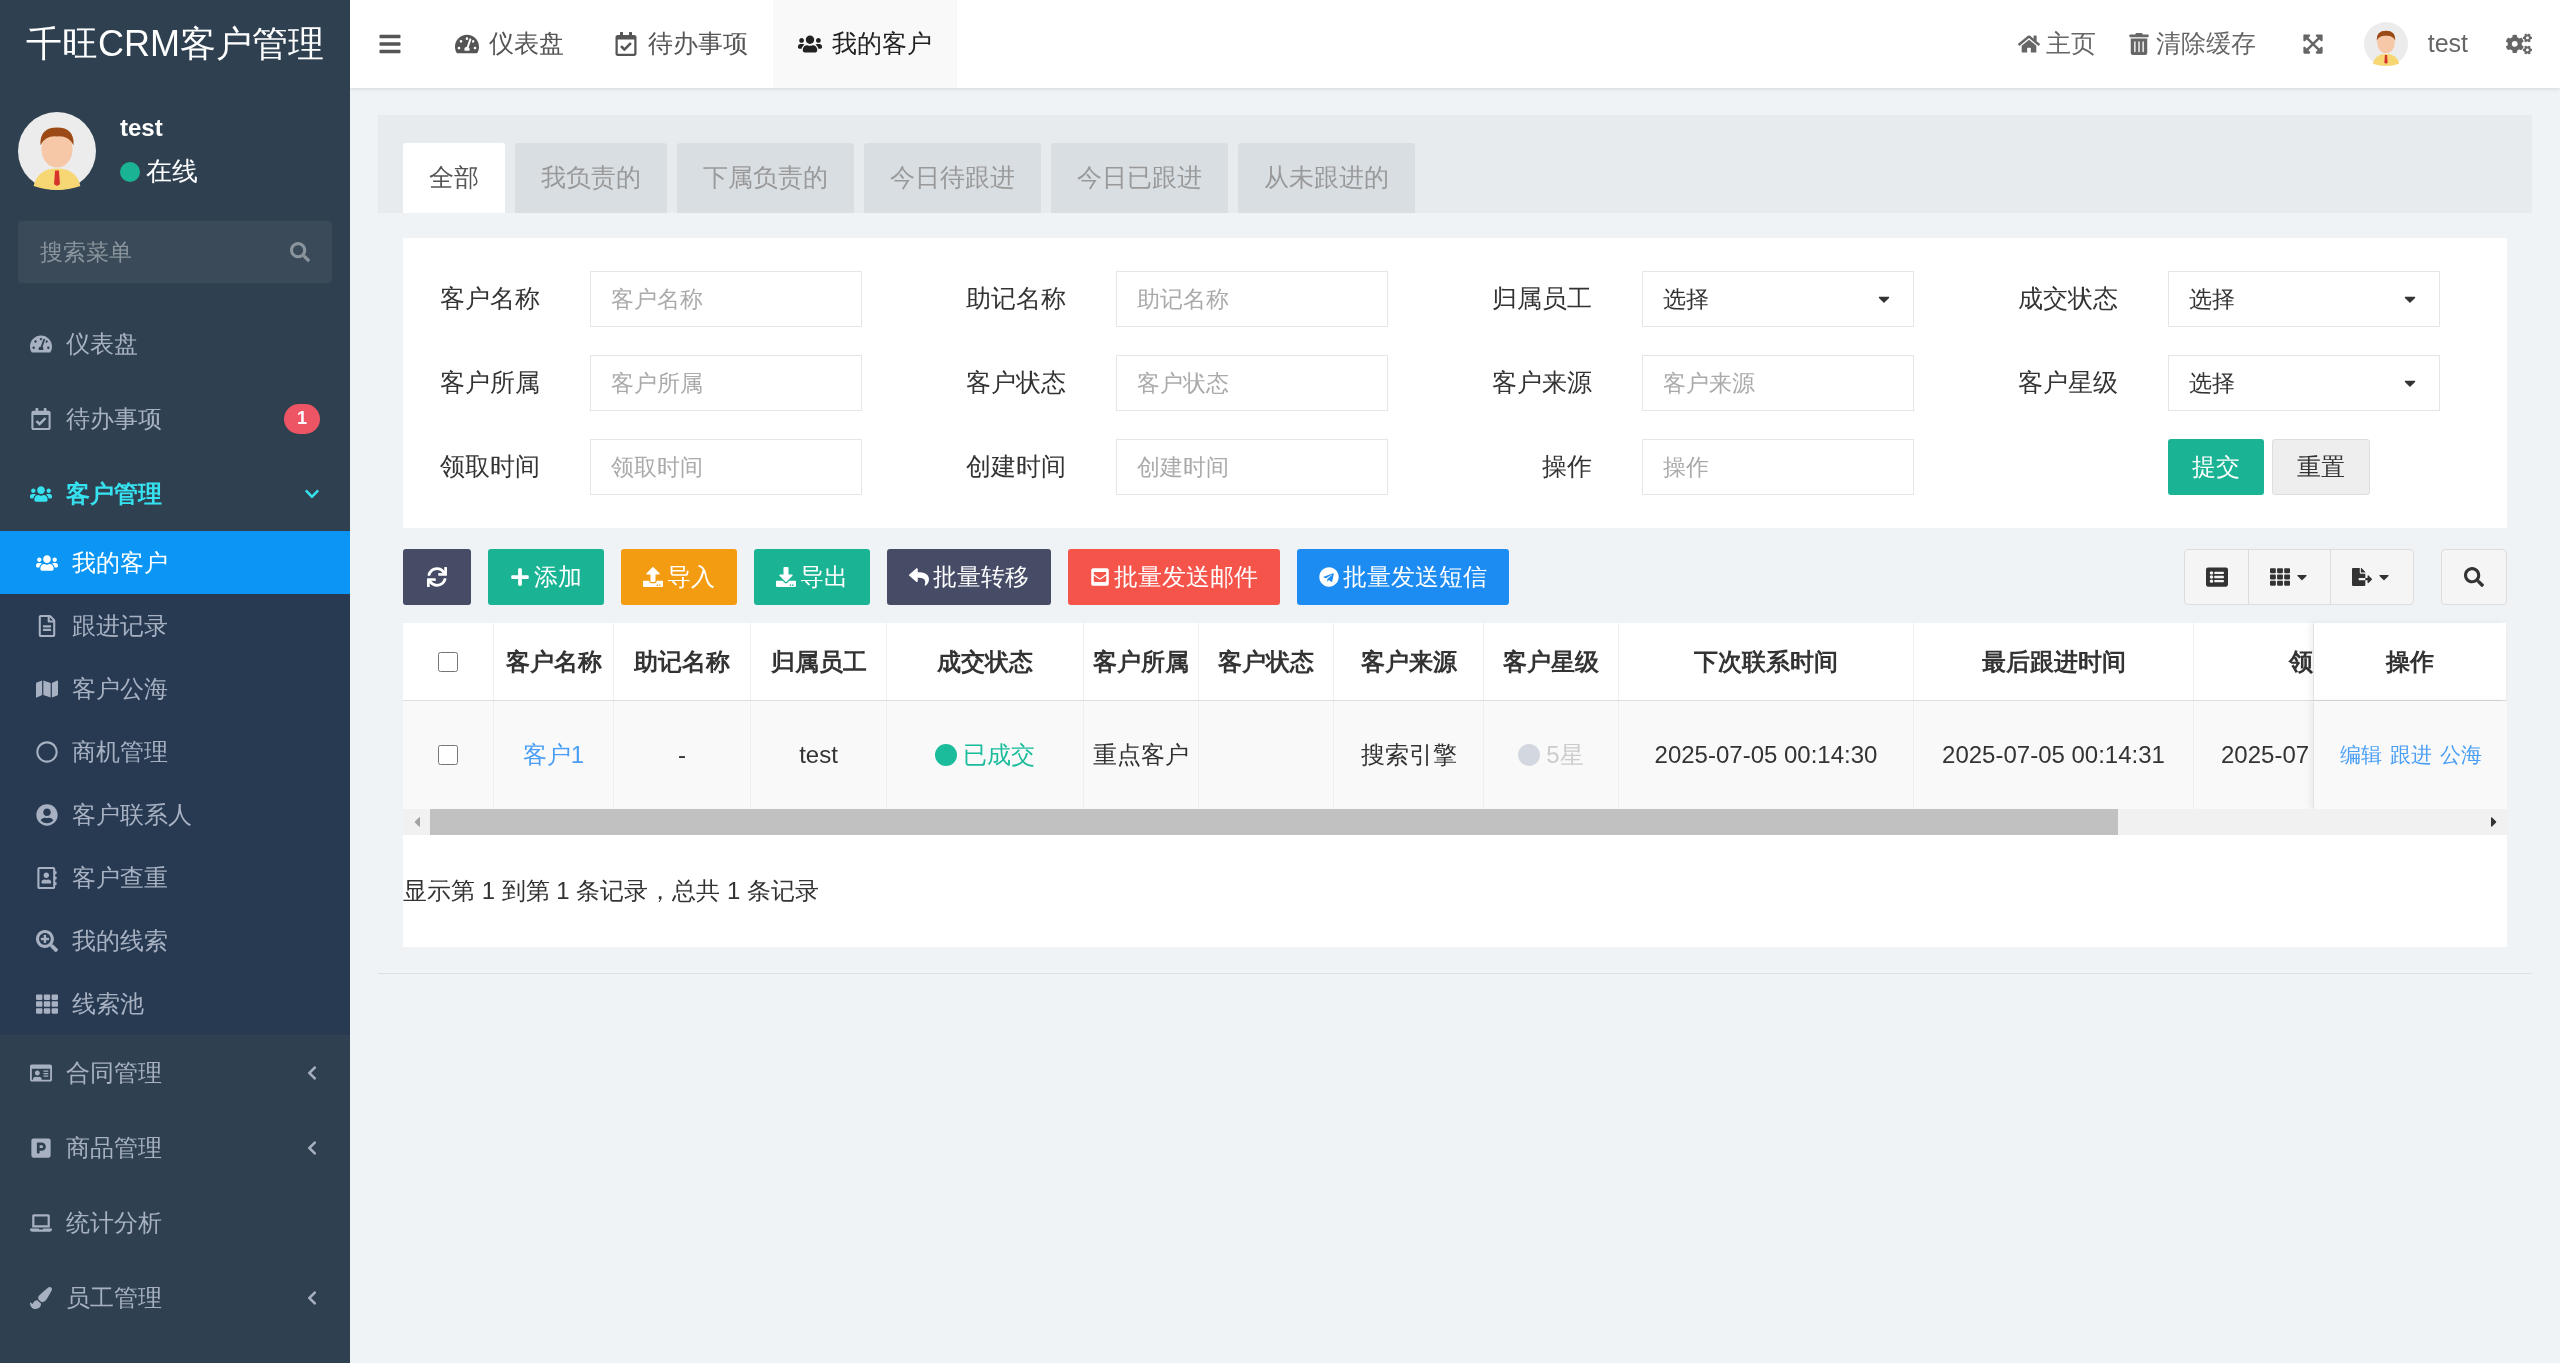  Describe the element at coordinates (175, 940) in the screenshot. I see `submenu-item: 我的线索` at that location.